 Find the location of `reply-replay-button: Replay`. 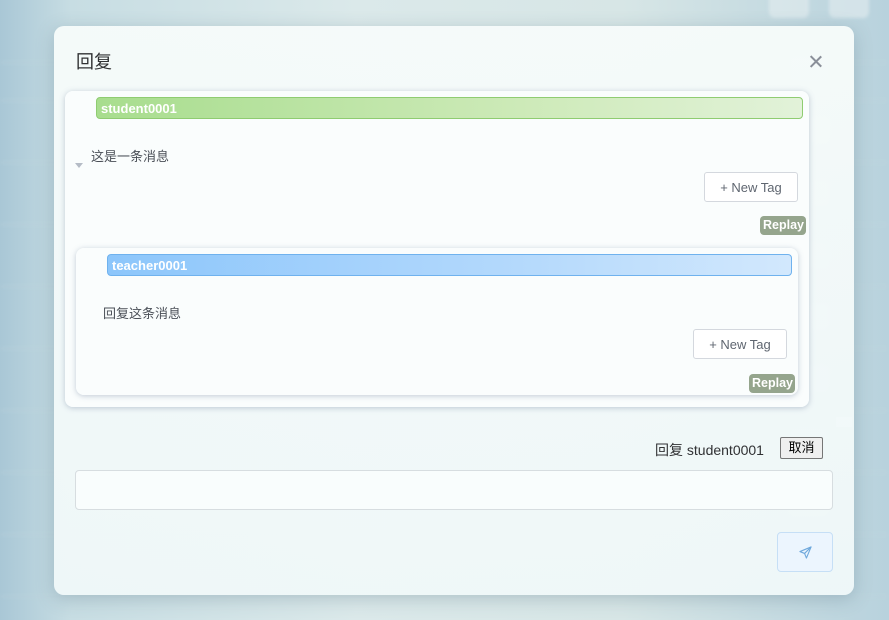

reply-replay-button: Replay is located at coordinates (772, 383).